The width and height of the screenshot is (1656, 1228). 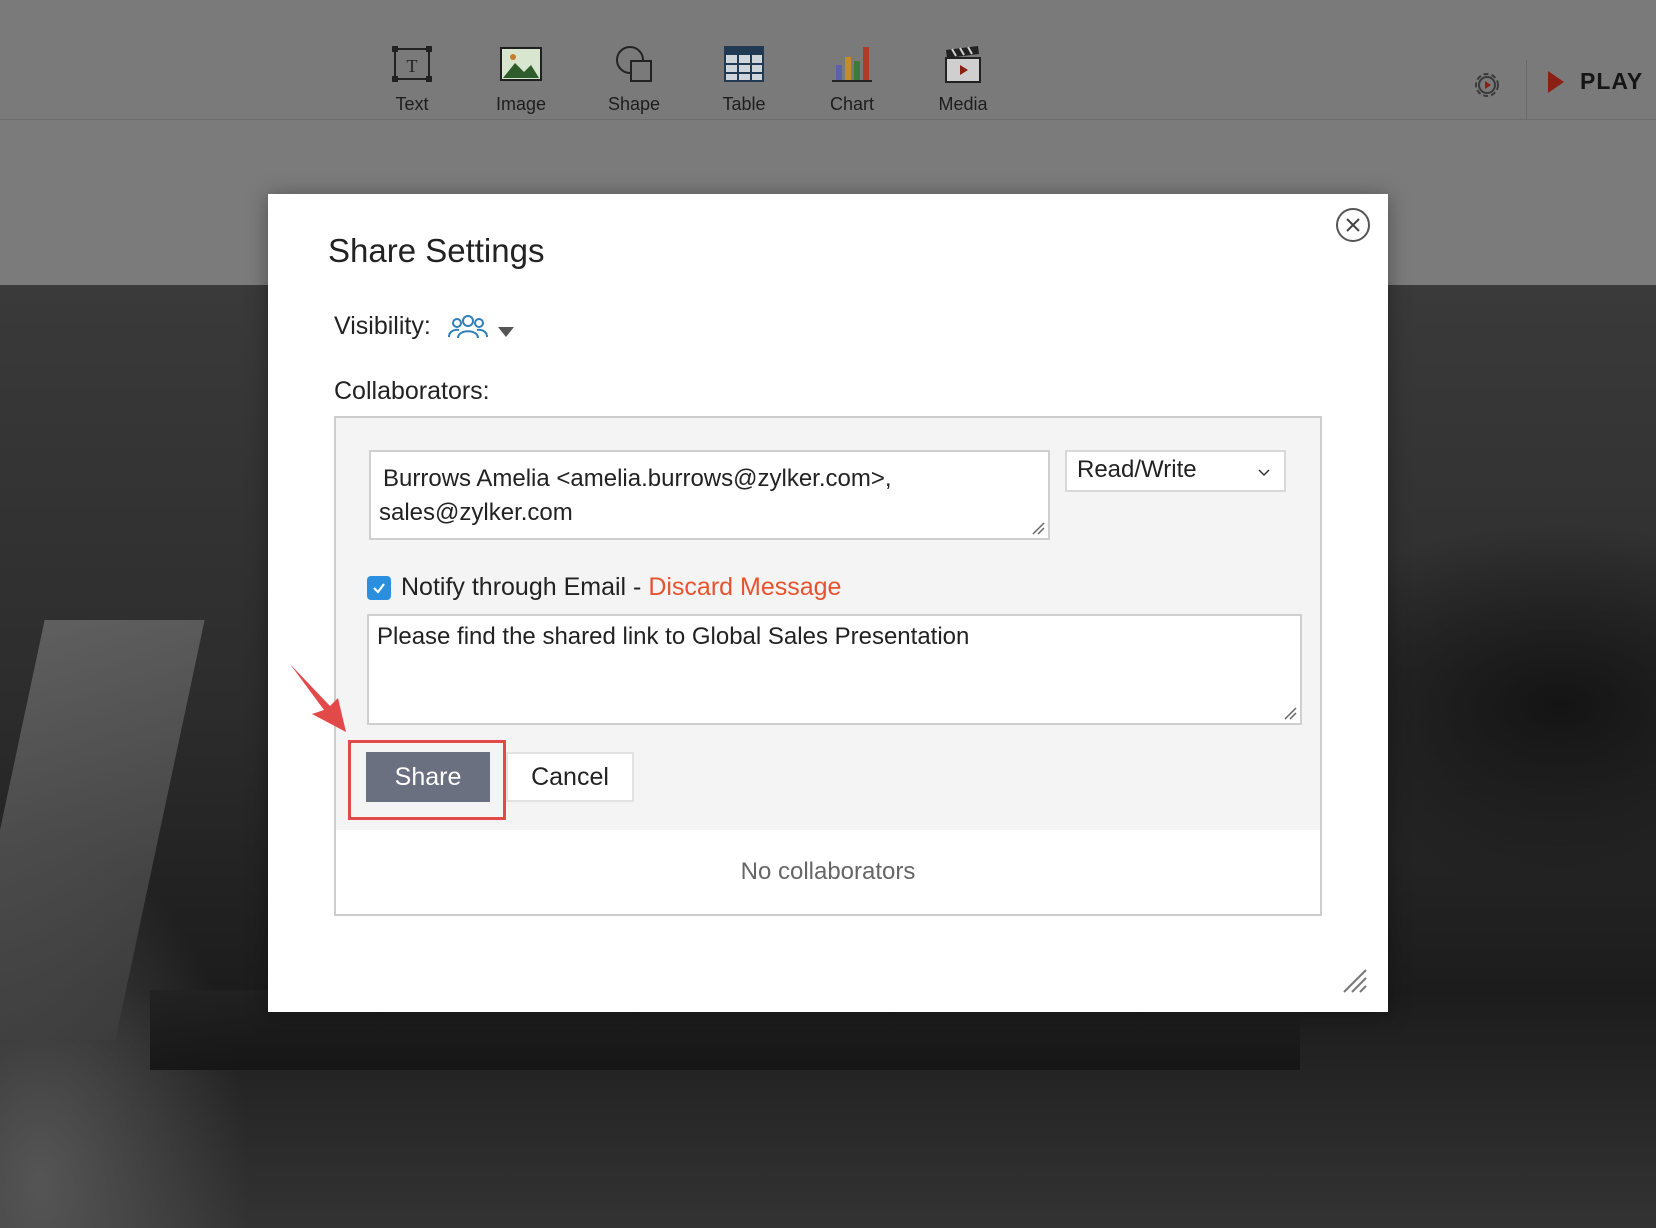 What do you see at coordinates (828, 871) in the screenshot?
I see `no-collaborators-message: No collaborators` at bounding box center [828, 871].